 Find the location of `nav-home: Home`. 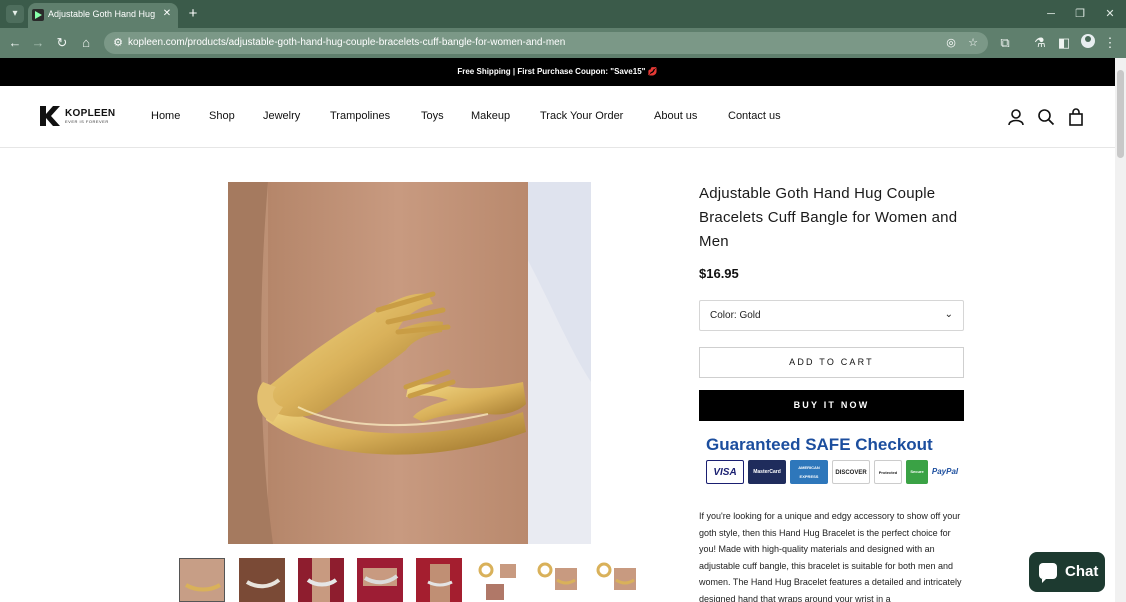

nav-home: Home is located at coordinates (165, 116).